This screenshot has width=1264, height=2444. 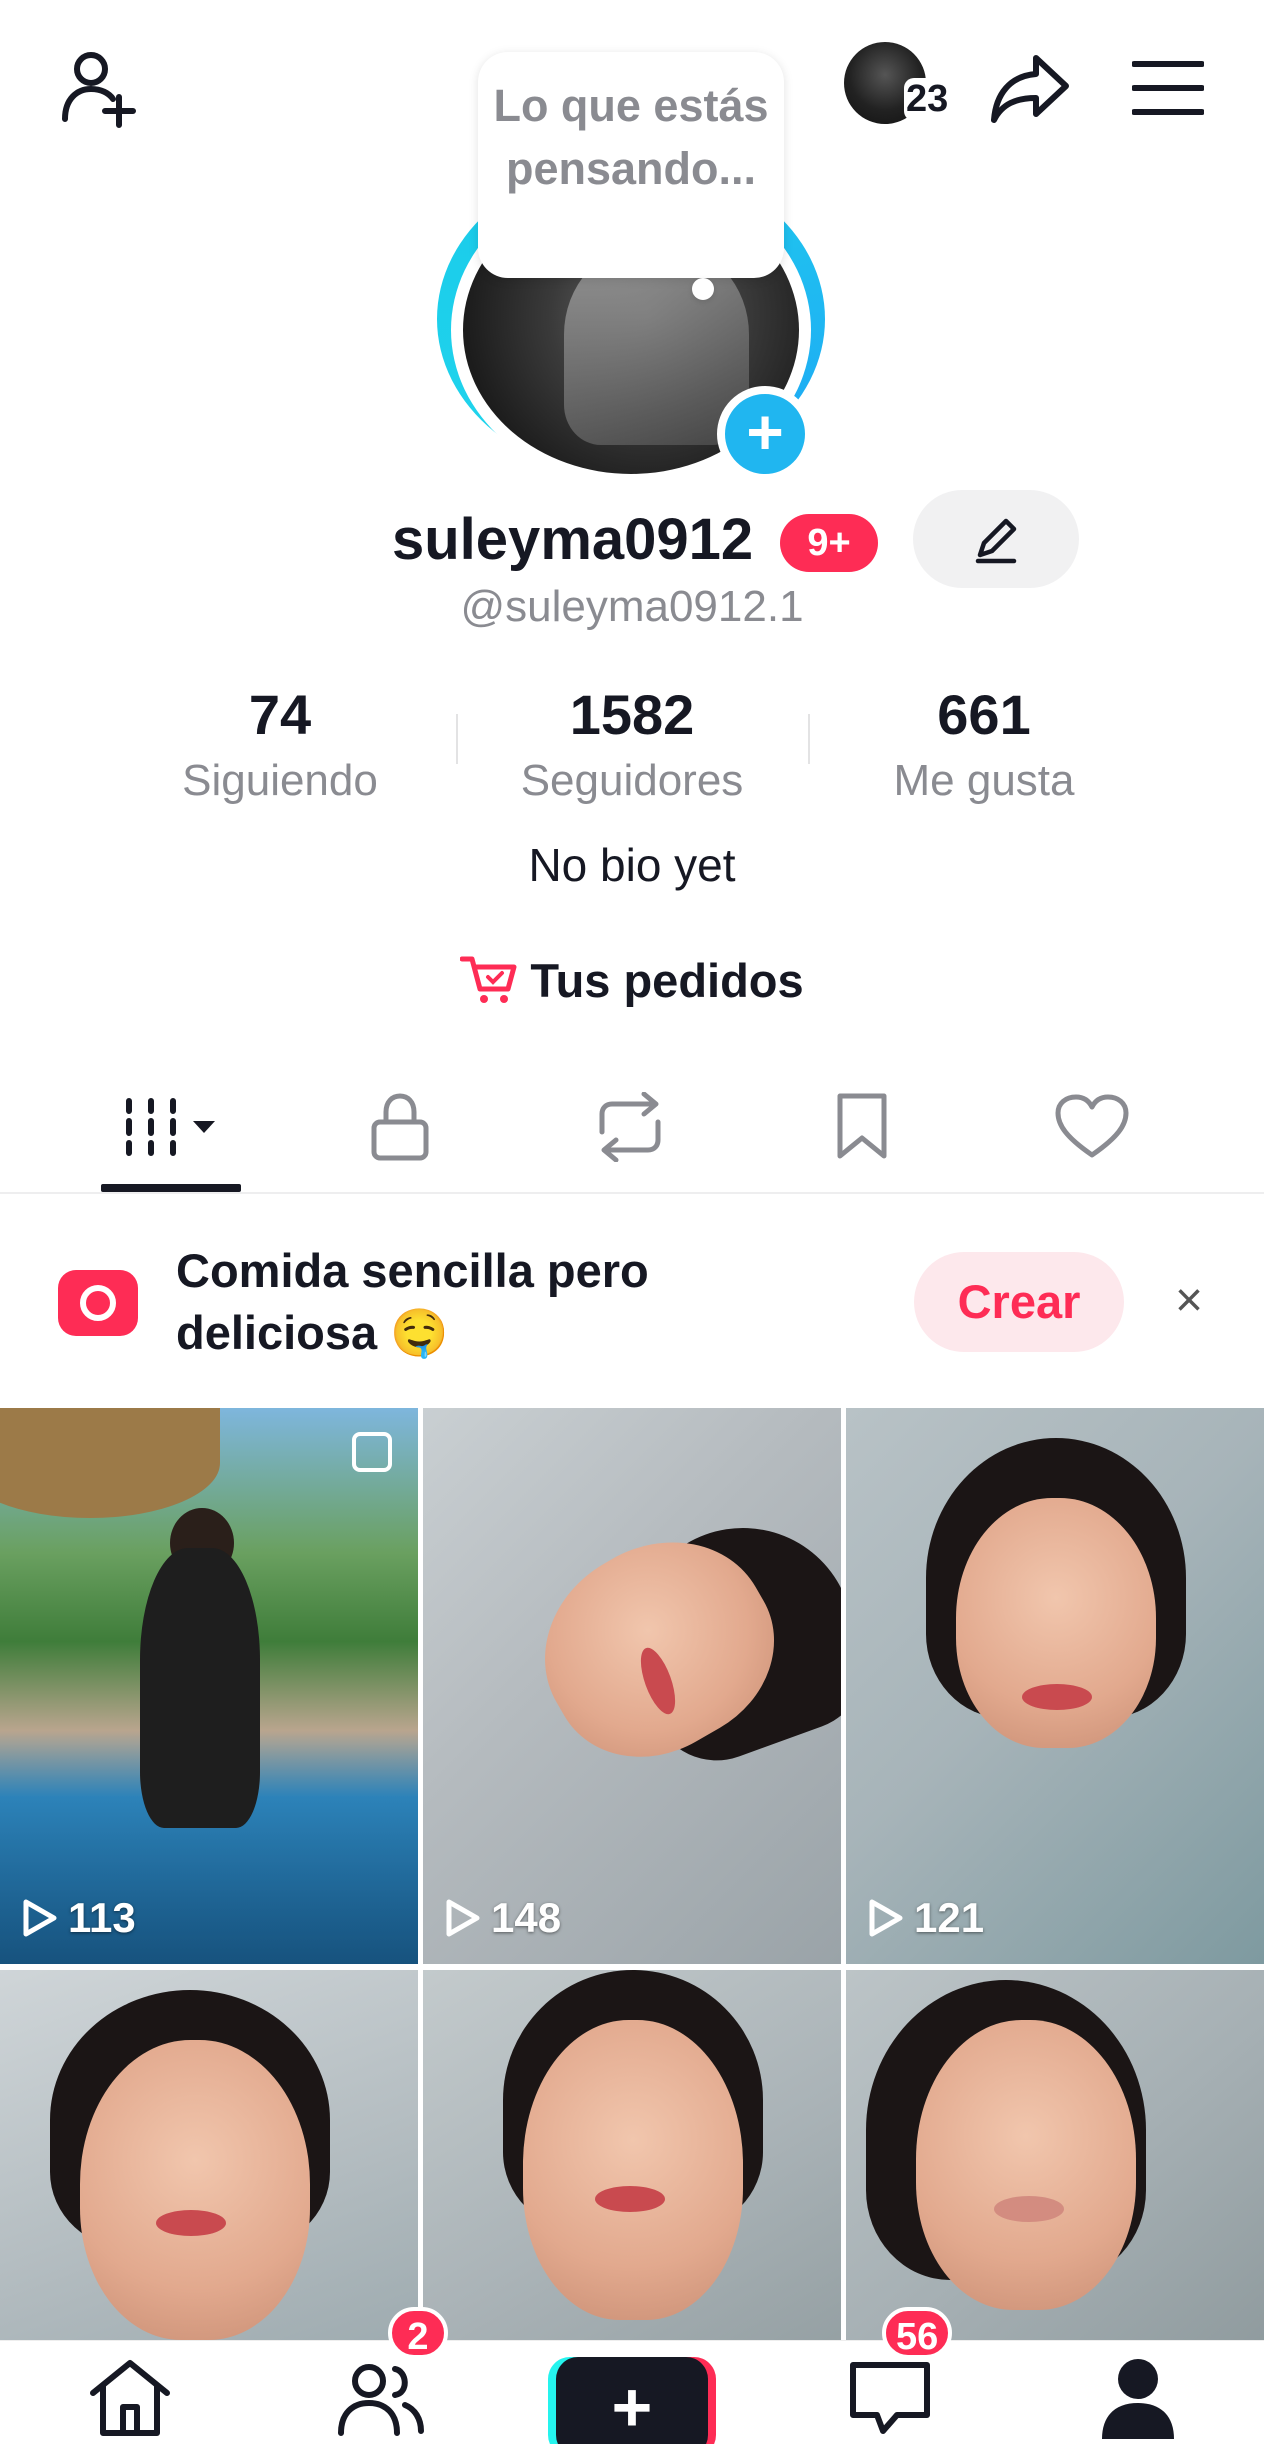 I want to click on profile-icon, so click(x=1138, y=2399).